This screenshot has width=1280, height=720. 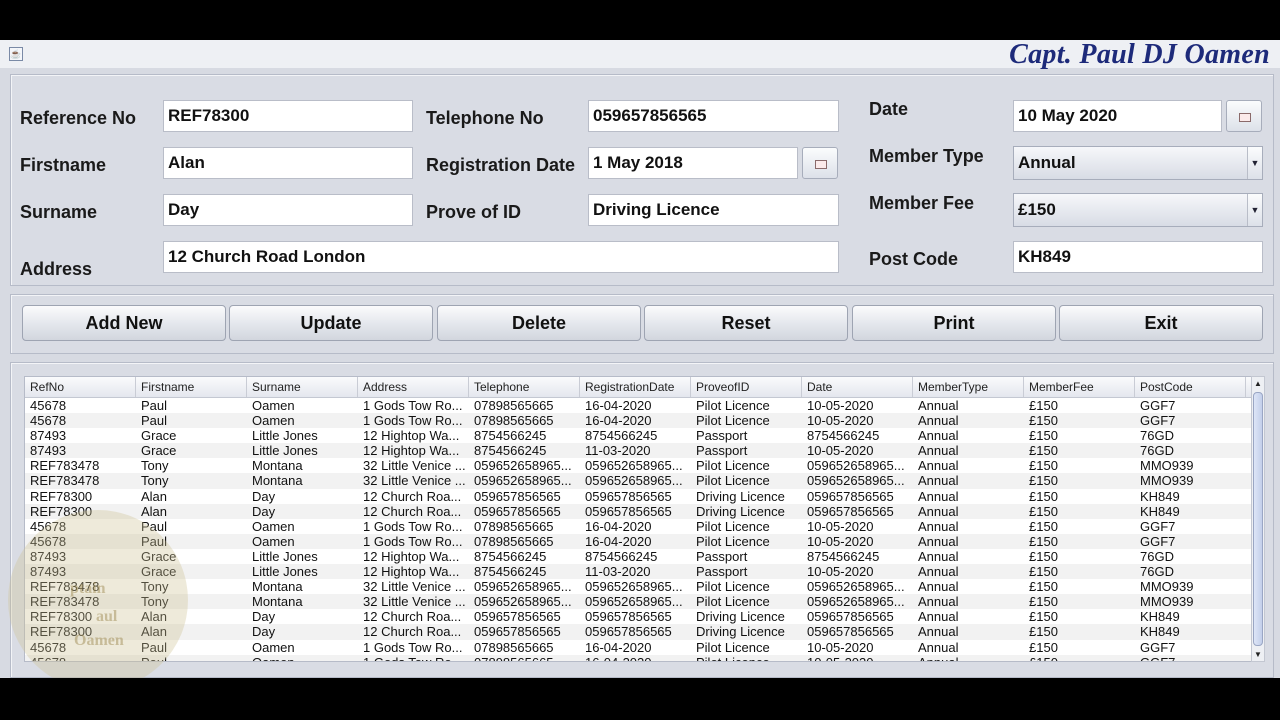 I want to click on surname-field: Day, so click(x=288, y=210).